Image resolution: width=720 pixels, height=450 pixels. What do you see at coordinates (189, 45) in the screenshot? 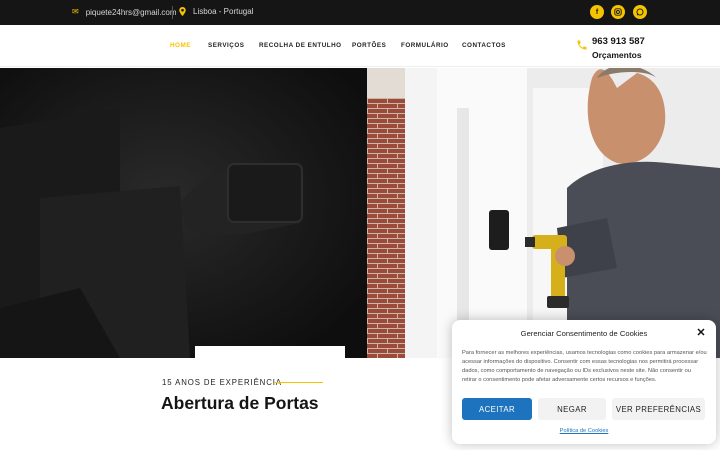
I see `nav-item-home: HOME` at bounding box center [189, 45].